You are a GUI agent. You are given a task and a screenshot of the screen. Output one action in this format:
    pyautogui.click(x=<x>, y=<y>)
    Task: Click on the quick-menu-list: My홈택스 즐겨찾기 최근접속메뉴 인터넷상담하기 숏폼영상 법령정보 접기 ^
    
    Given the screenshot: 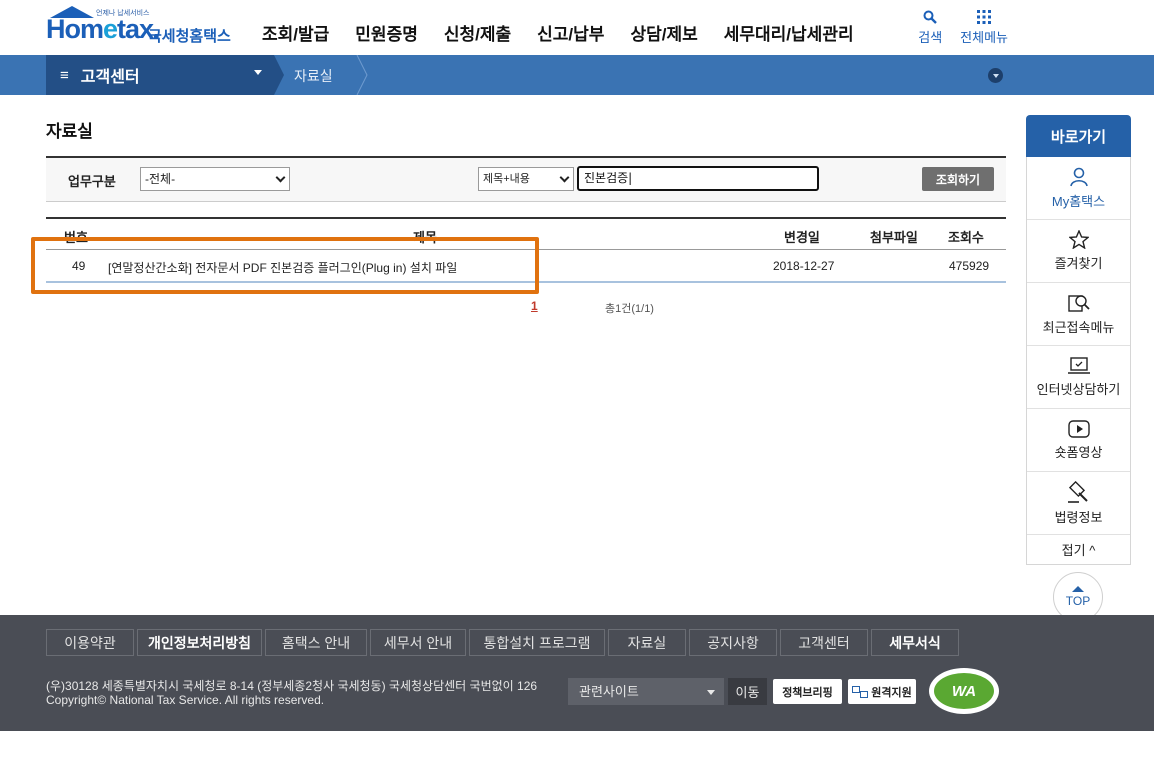 What is the action you would take?
    pyautogui.click(x=1078, y=361)
    